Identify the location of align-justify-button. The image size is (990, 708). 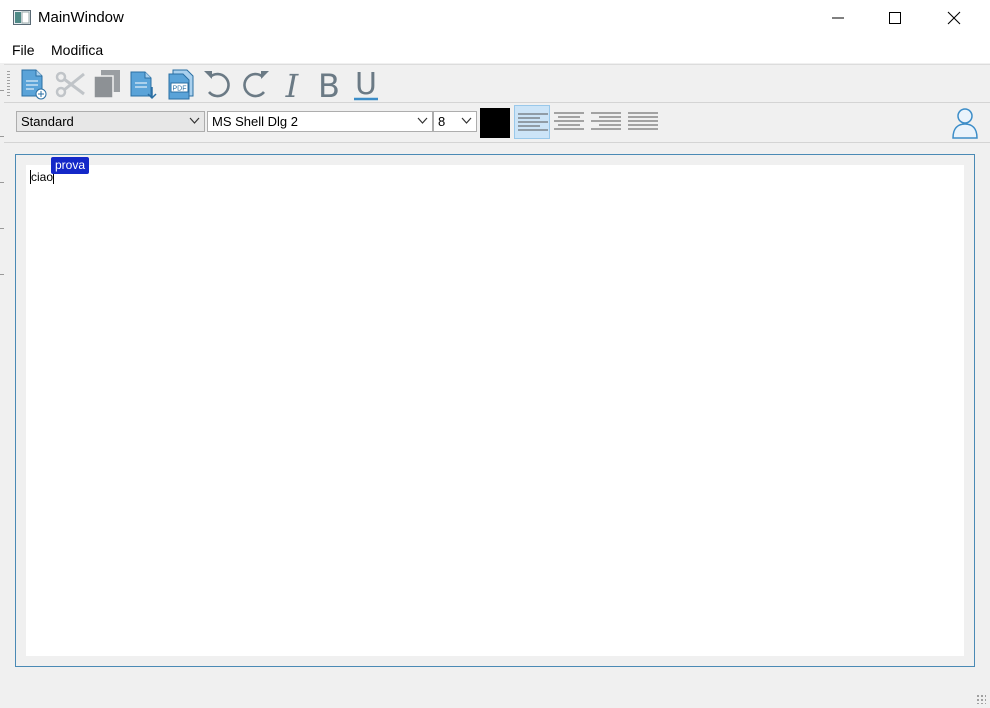
(643, 122).